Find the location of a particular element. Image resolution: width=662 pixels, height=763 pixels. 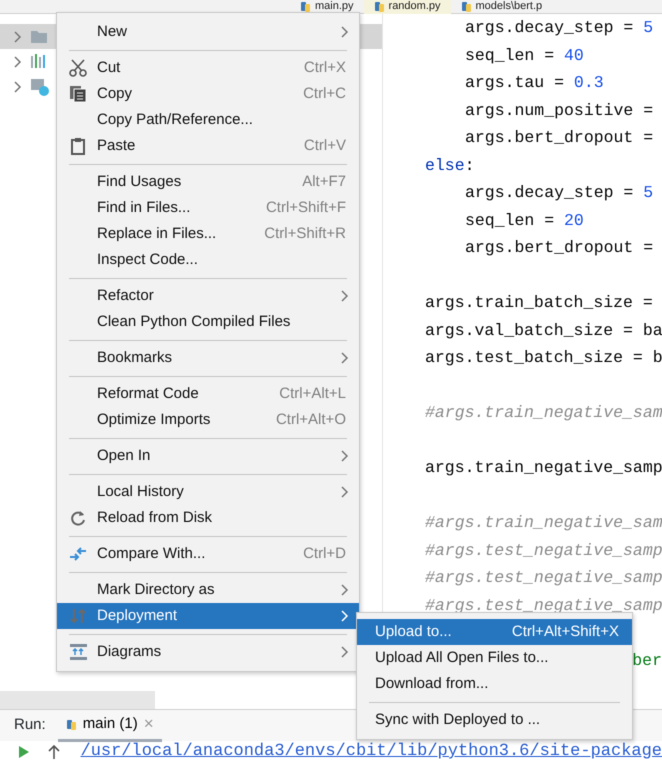

code-line: else: is located at coordinates (450, 165).